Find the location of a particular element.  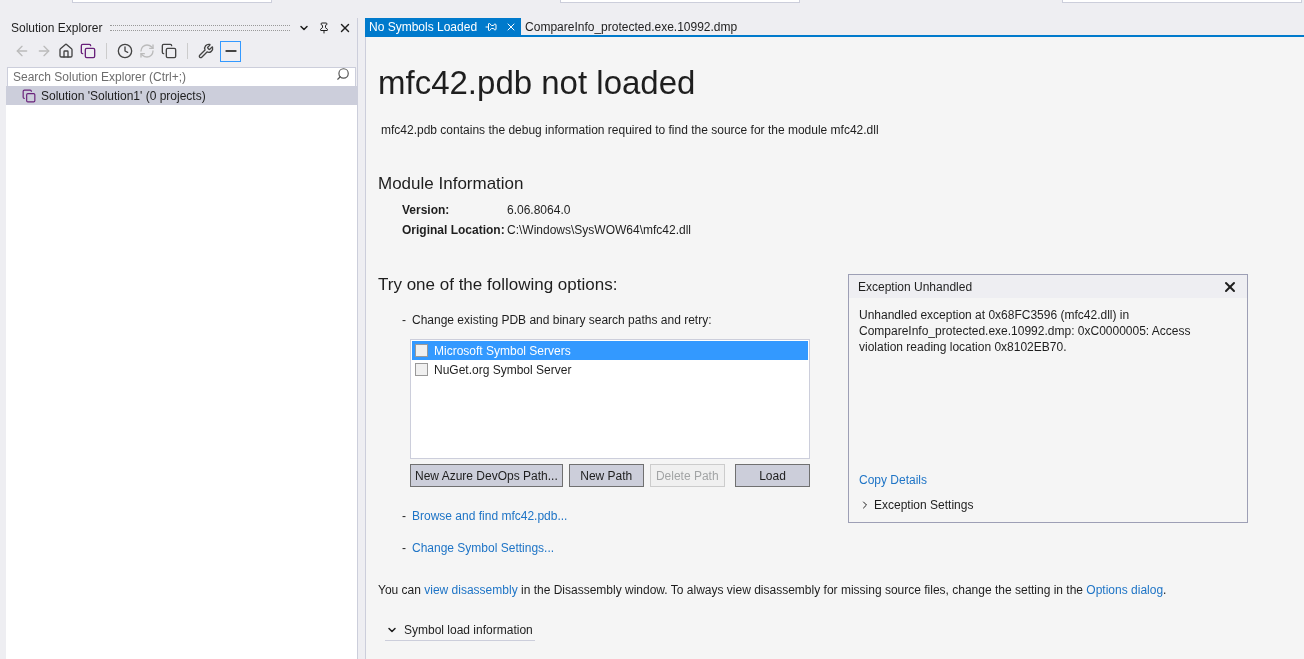

home-icon is located at coordinates (66, 51).